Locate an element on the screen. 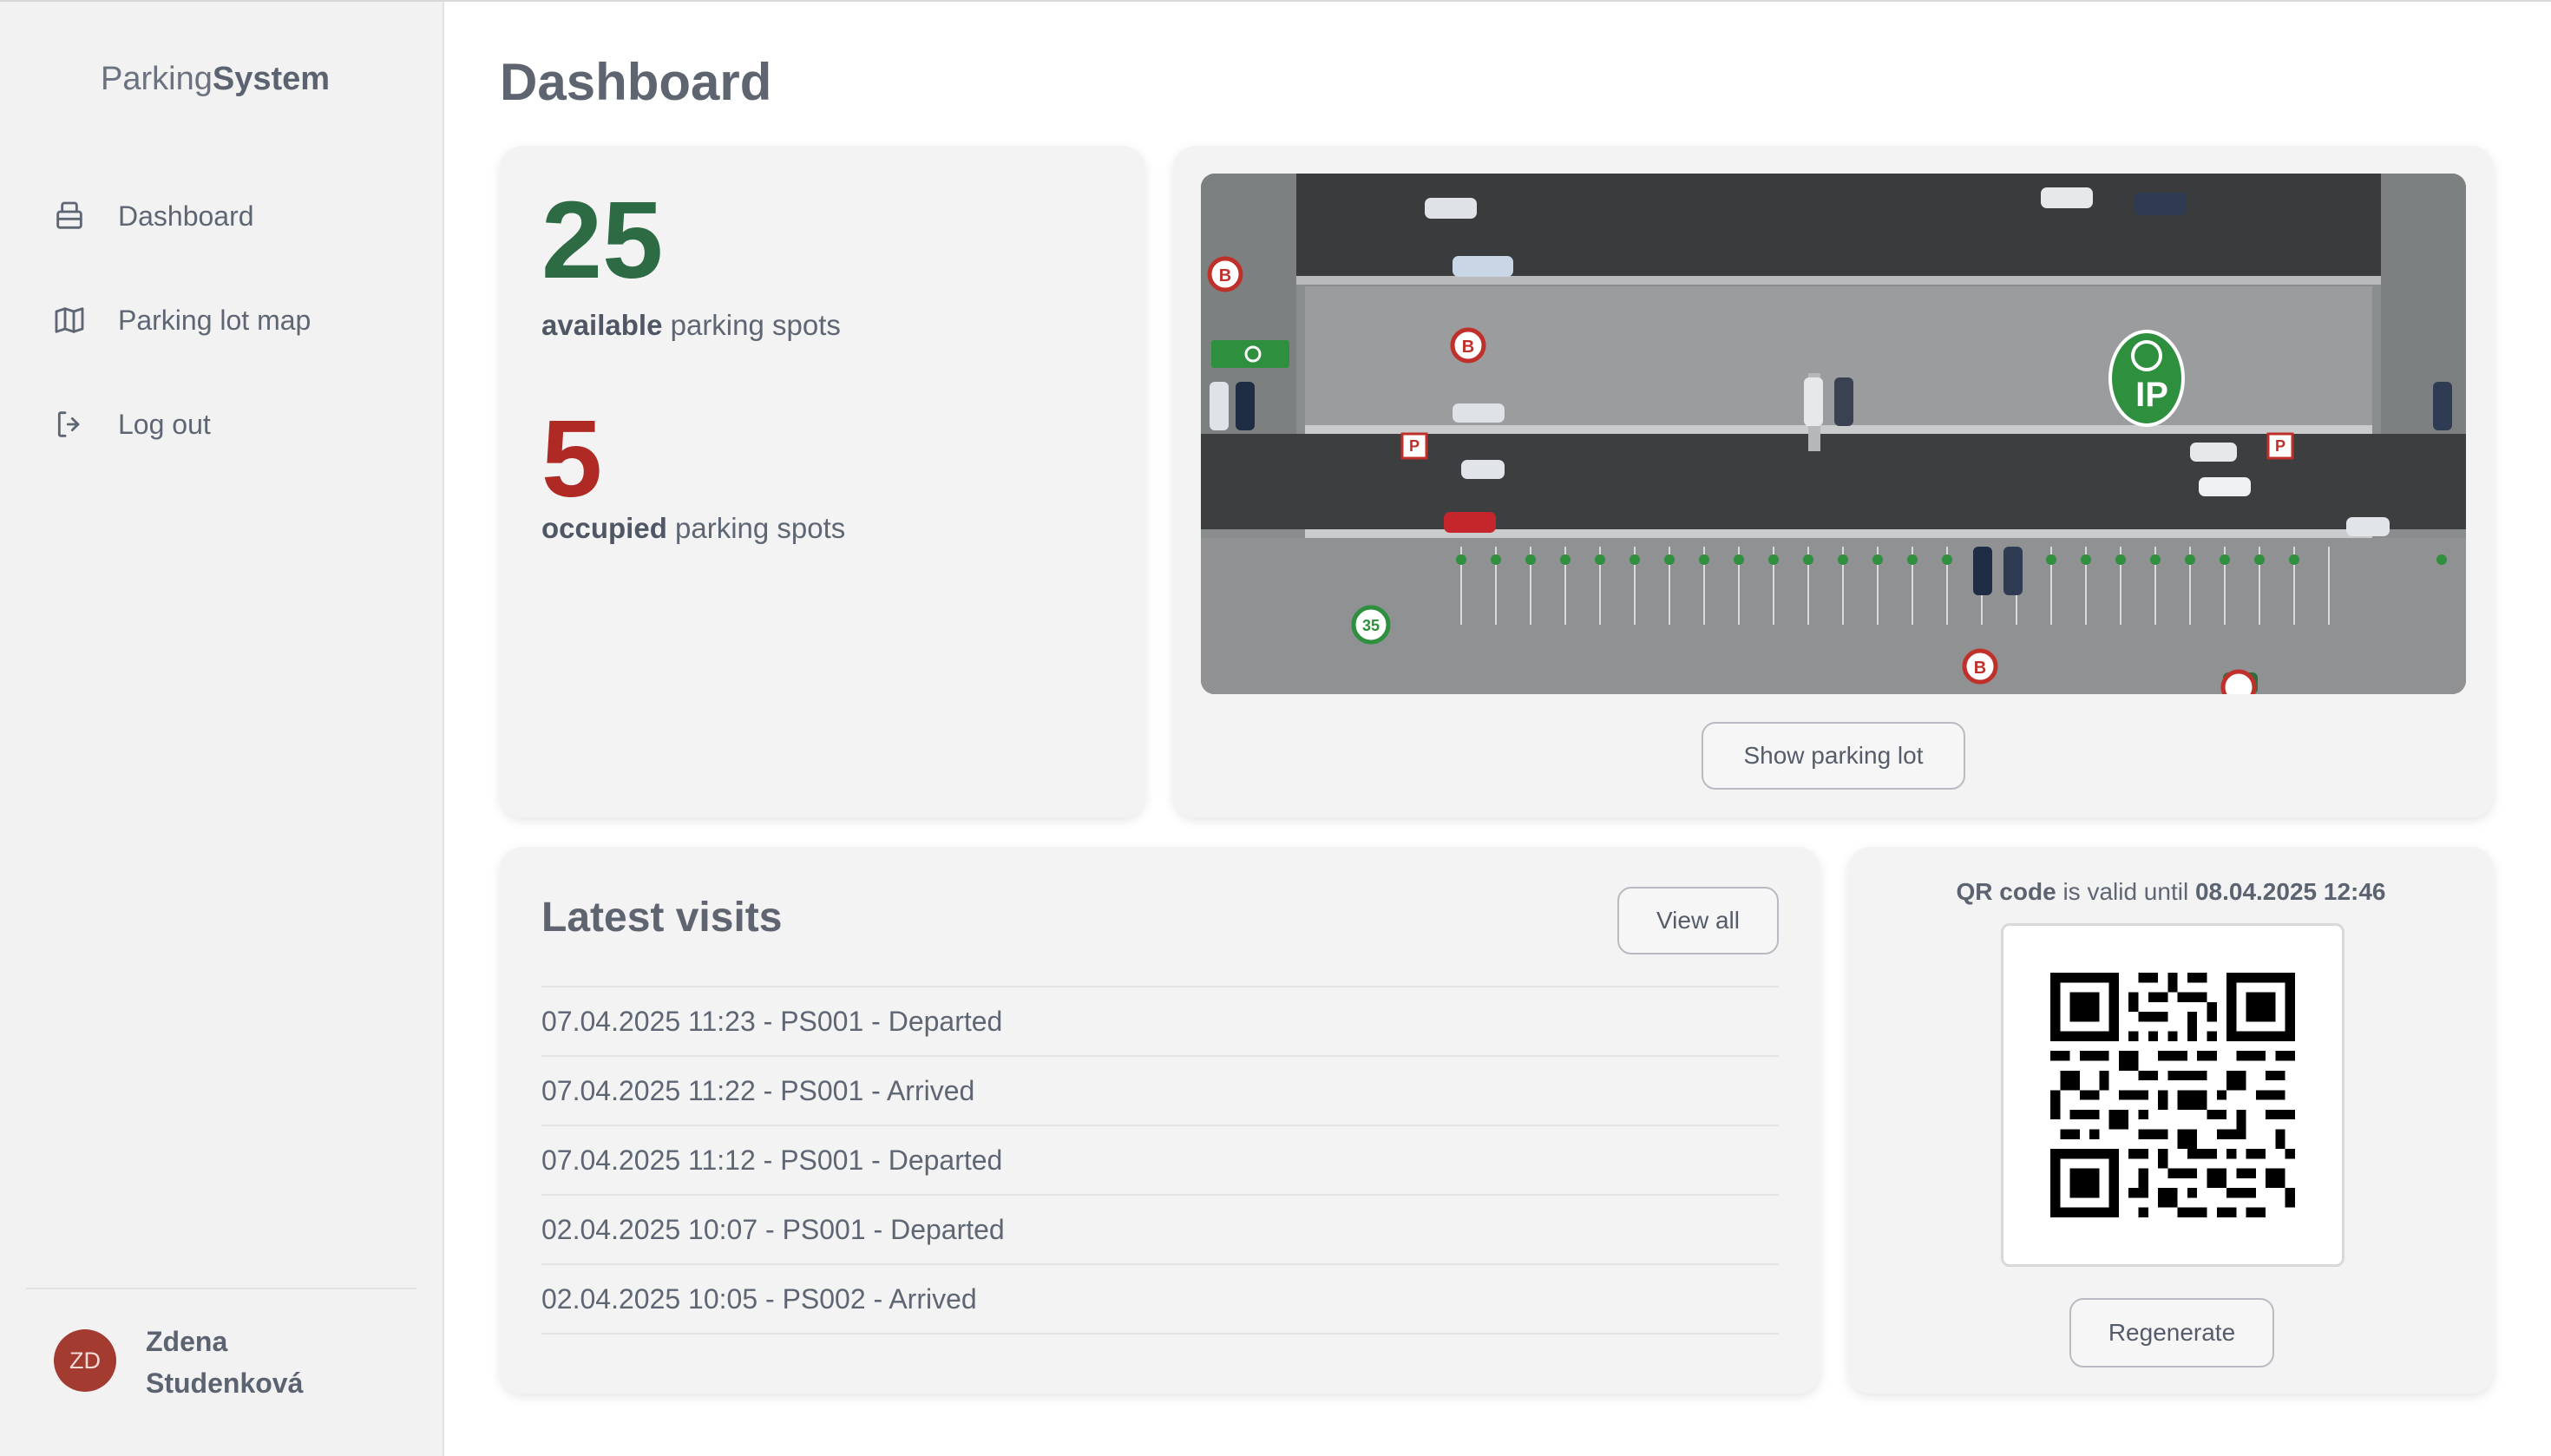 Image resolution: width=2551 pixels, height=1456 pixels. sidebar-item-label: Parking lot map is located at coordinates (214, 320).